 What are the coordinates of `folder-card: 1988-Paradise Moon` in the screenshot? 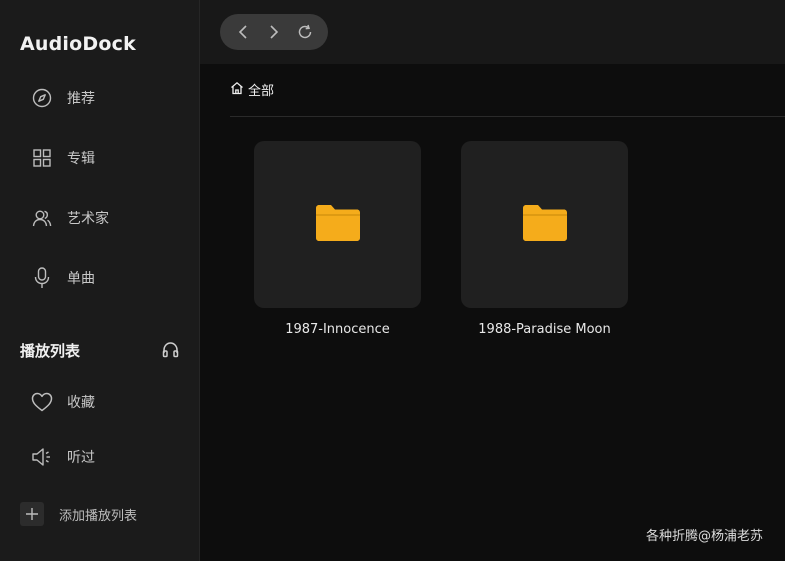 It's located at (544, 239).